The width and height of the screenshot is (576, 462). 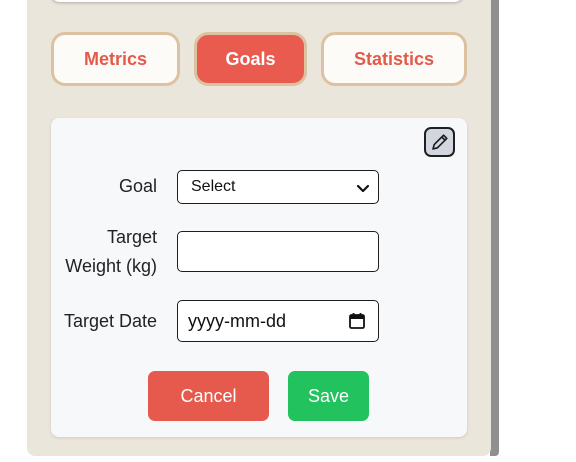 What do you see at coordinates (115, 59) in the screenshot?
I see `tab-metrics: Metrics` at bounding box center [115, 59].